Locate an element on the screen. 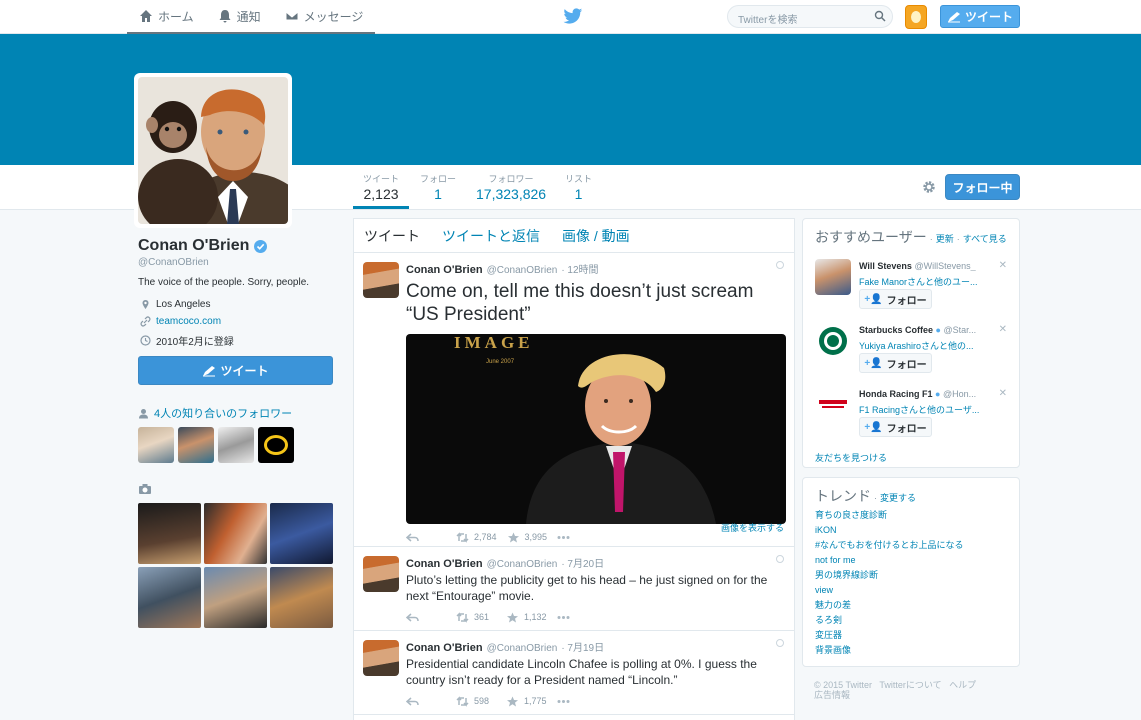 The height and width of the screenshot is (720, 1141). like-button: 1,775 is located at coordinates (526, 701).